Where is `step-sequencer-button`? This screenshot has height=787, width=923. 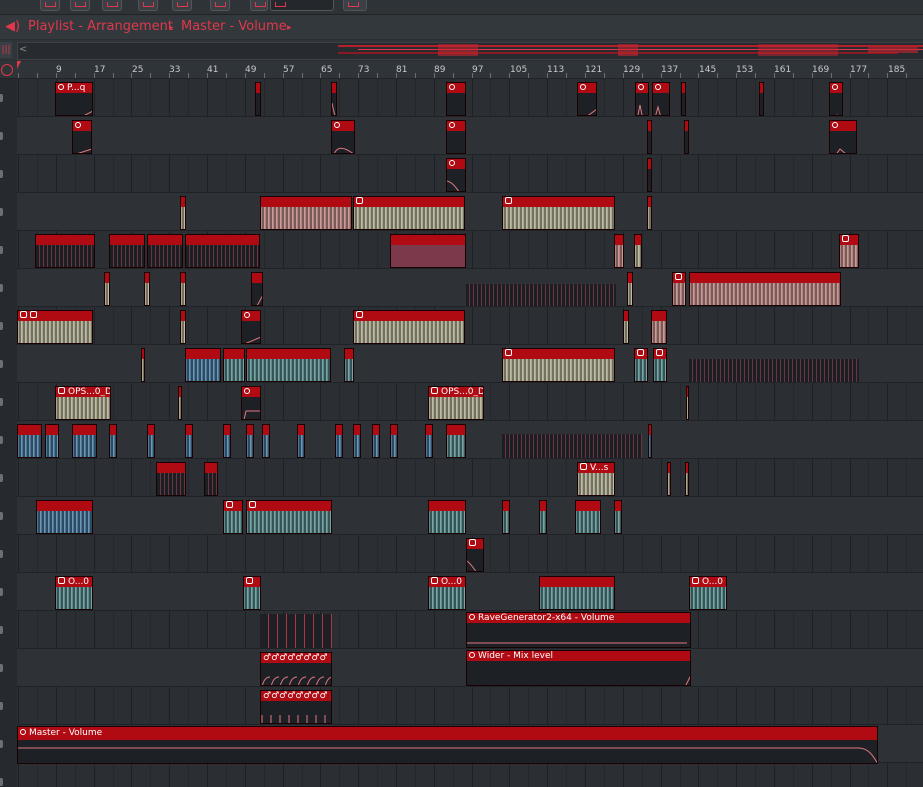
step-sequencer-button is located at coordinates (80, 5).